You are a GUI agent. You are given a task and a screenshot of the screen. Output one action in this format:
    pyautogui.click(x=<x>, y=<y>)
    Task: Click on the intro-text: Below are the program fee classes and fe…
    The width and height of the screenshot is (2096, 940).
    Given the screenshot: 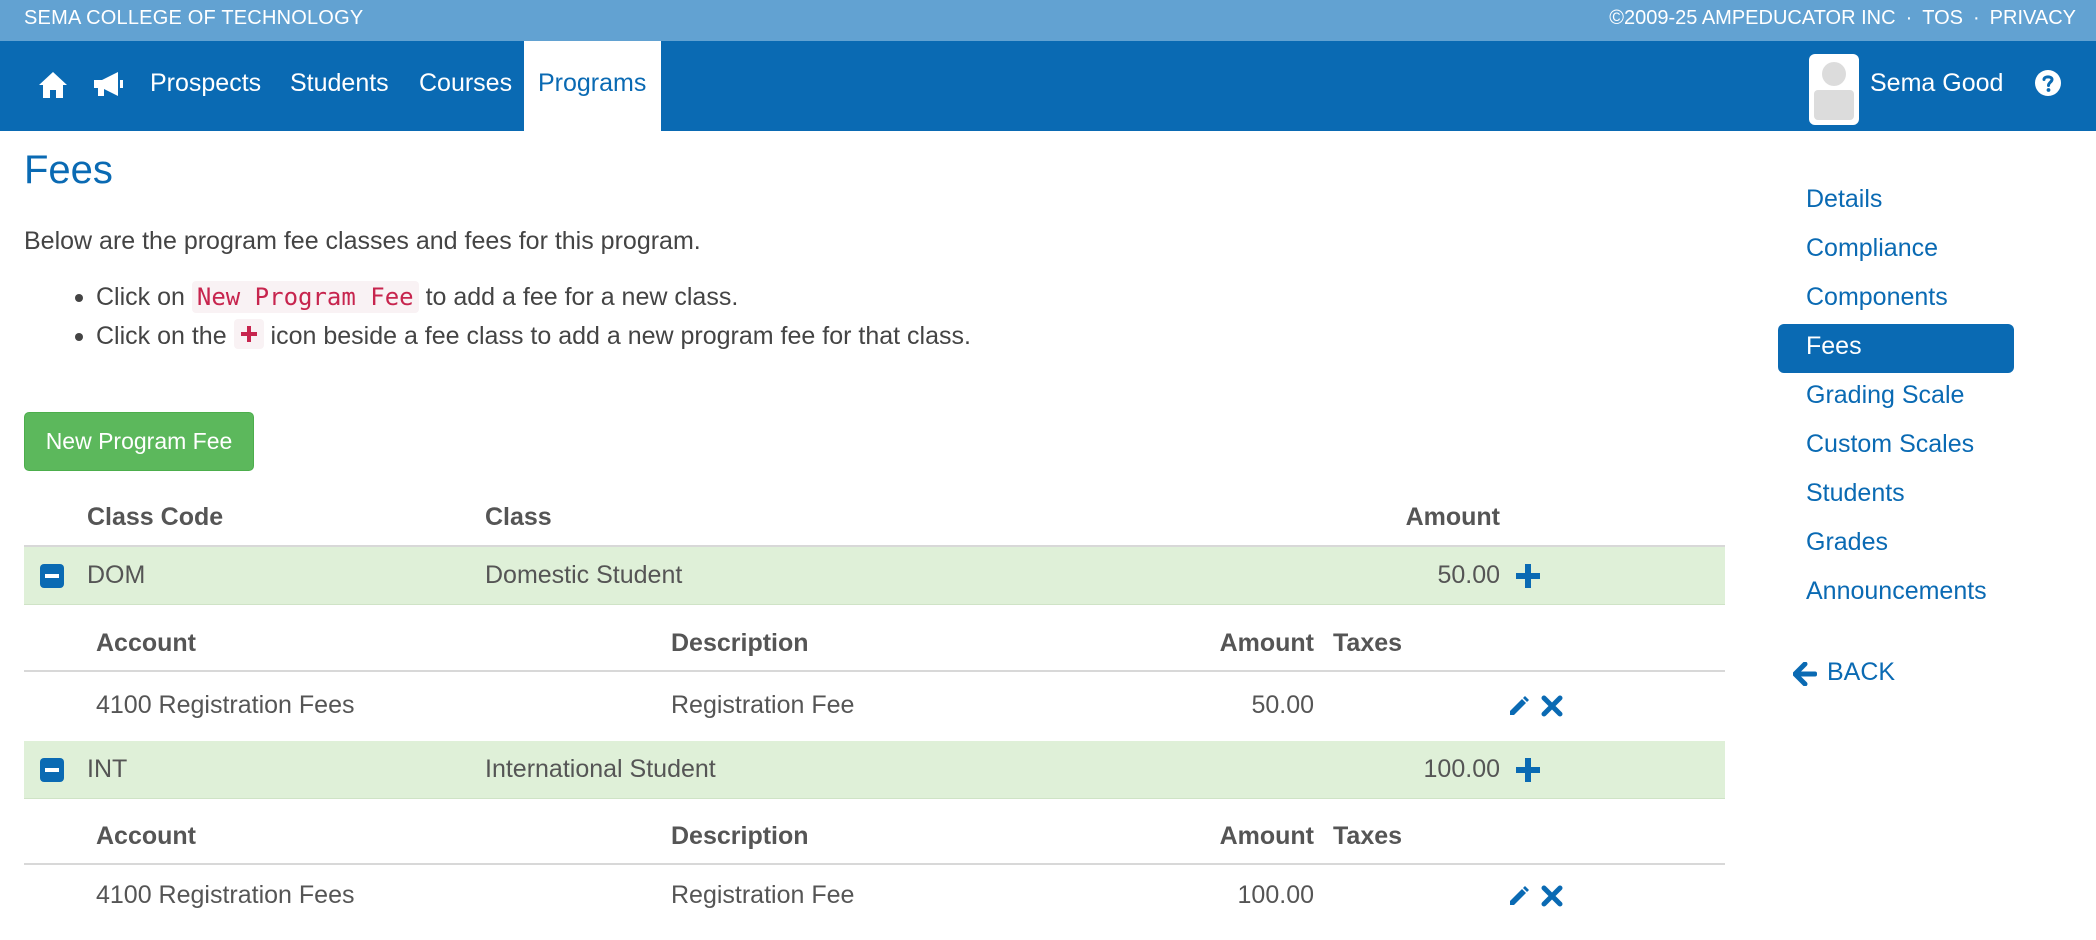 What is the action you would take?
    pyautogui.click(x=362, y=241)
    